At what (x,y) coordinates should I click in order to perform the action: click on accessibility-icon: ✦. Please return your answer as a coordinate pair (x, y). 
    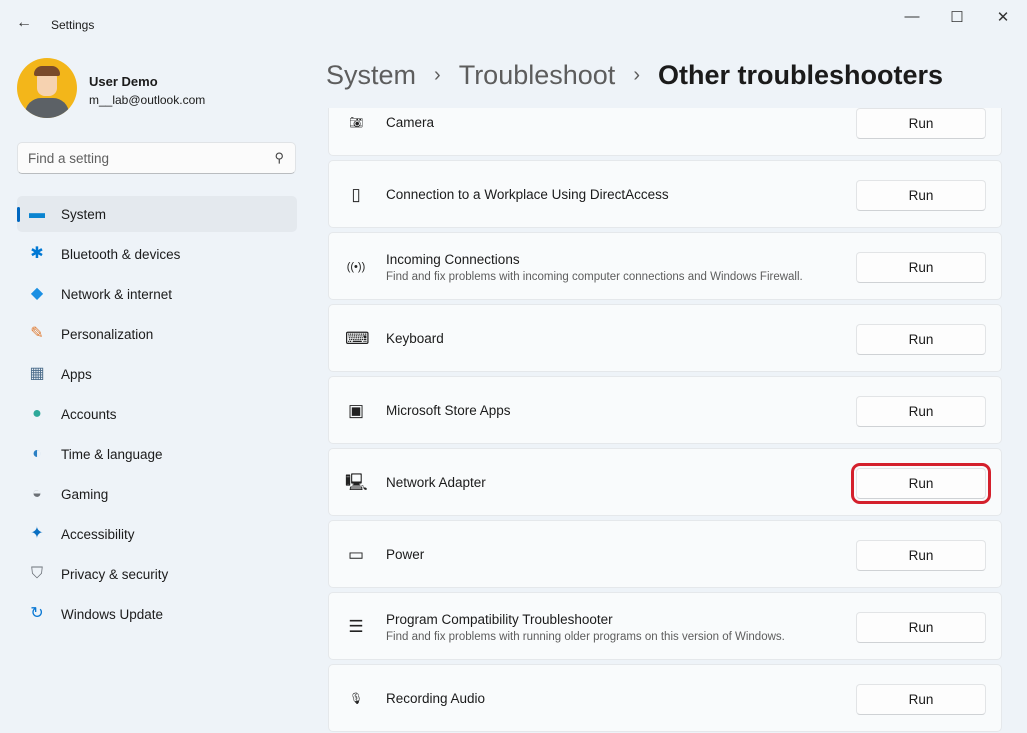
    Looking at the image, I should click on (37, 533).